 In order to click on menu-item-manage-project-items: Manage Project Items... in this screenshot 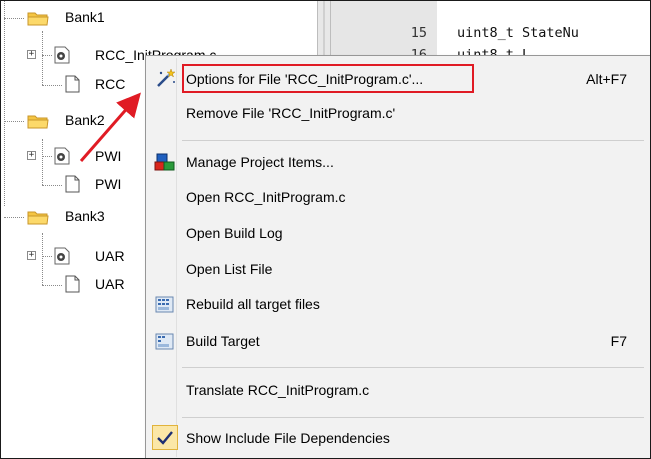, I will do `click(398, 162)`.